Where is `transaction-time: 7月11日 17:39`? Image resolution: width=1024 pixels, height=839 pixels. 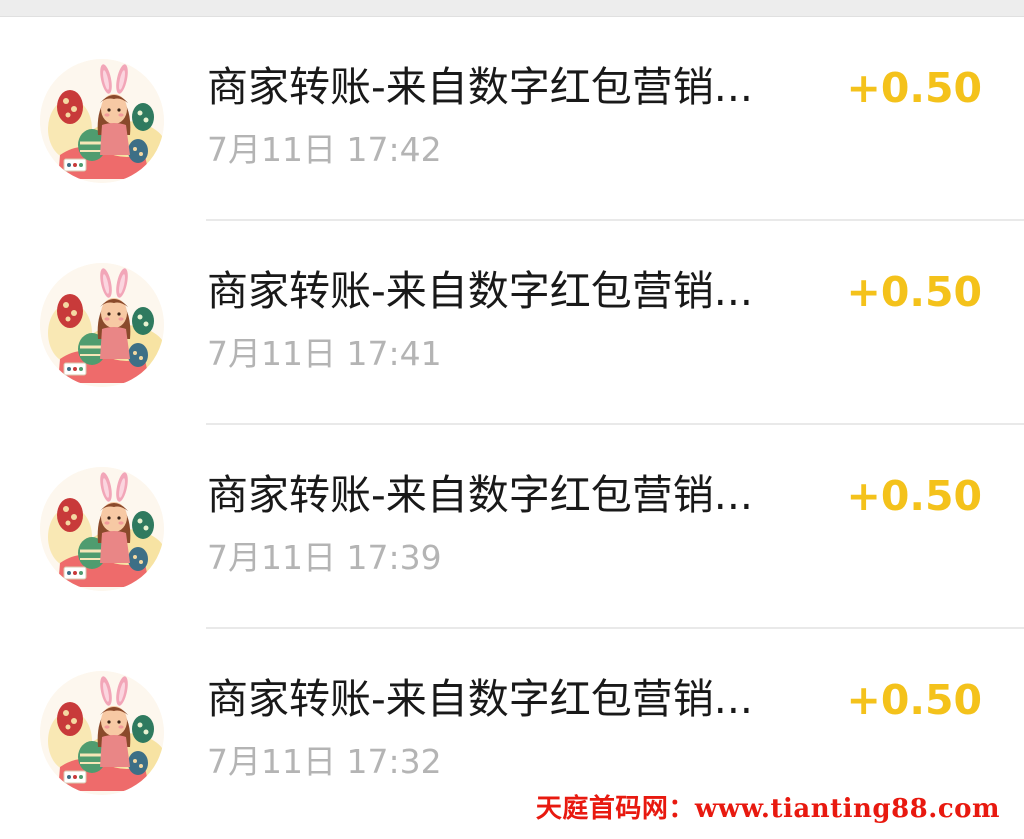 transaction-time: 7月11日 17:39 is located at coordinates (324, 557).